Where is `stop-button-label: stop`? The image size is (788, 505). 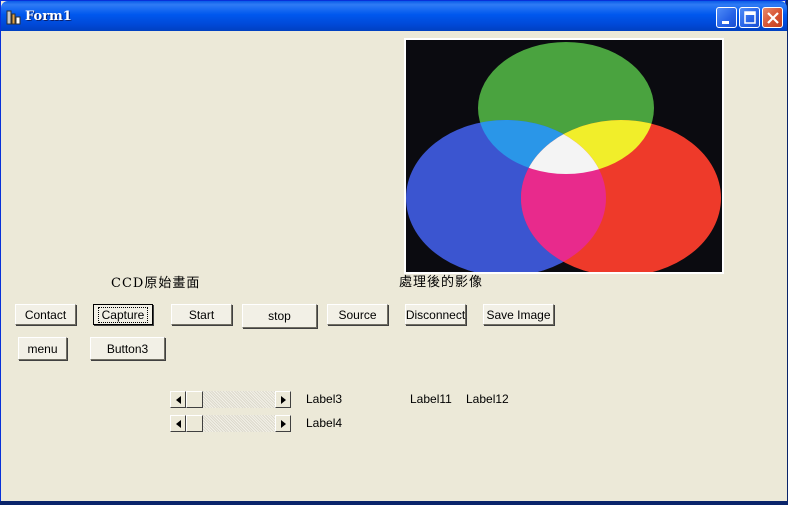 stop-button-label: stop is located at coordinates (279, 316).